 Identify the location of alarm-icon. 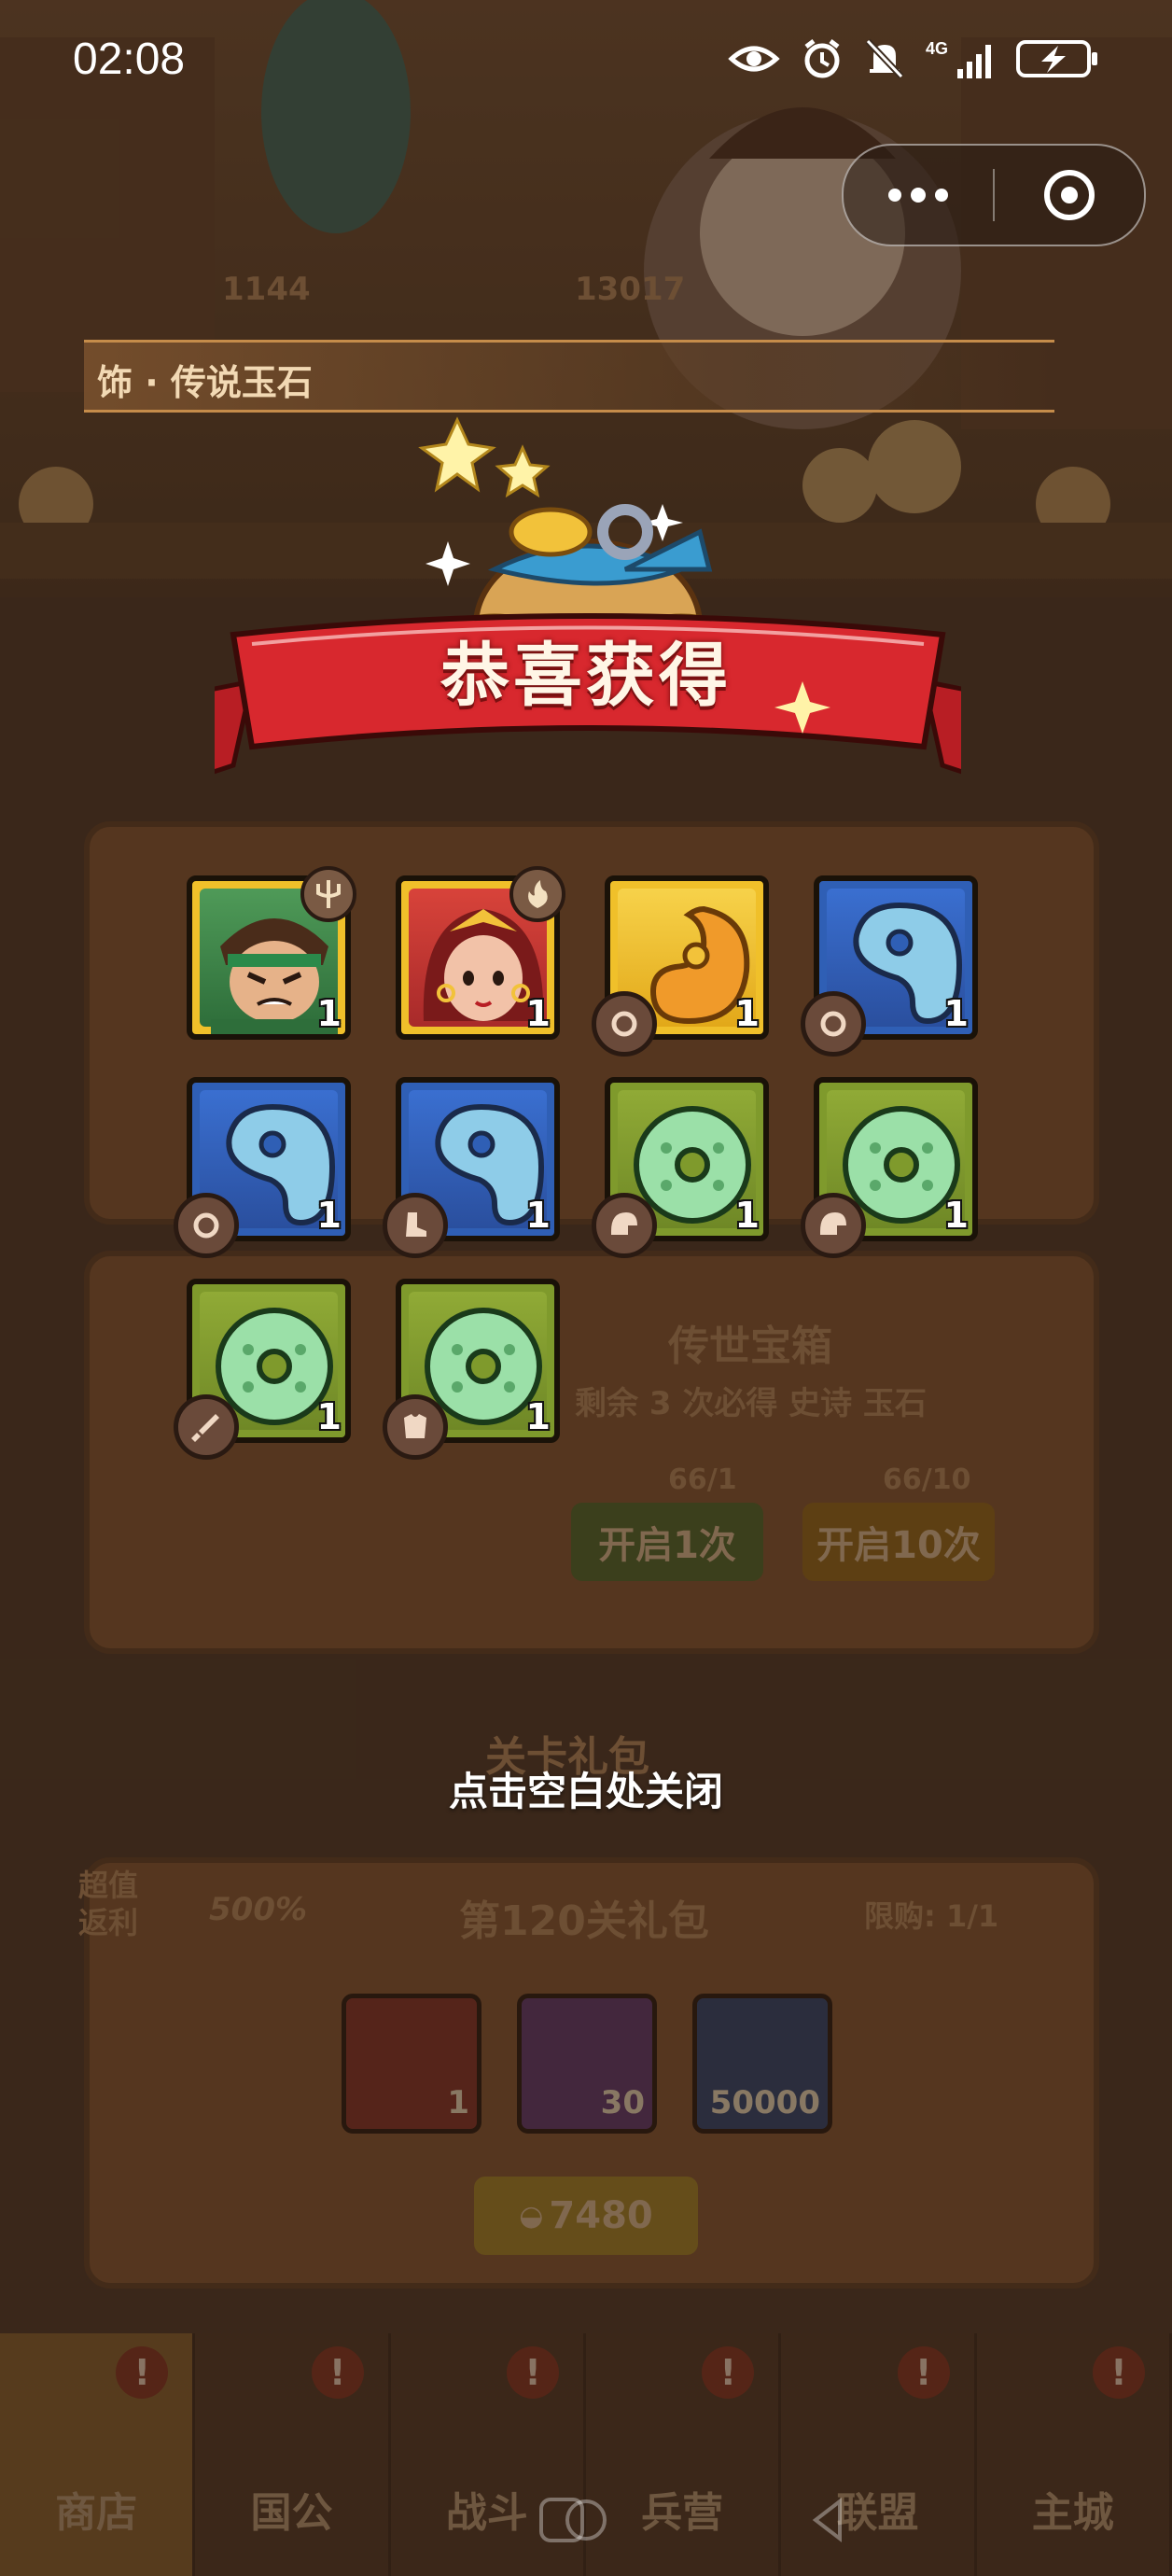
(822, 58).